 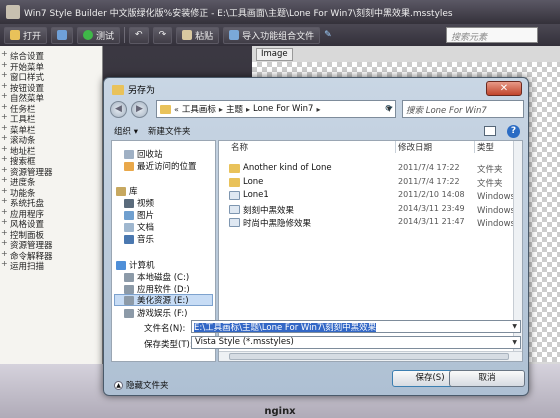 I want to click on folder-search-input: 搜索 Lone For Win7, so click(x=463, y=109).